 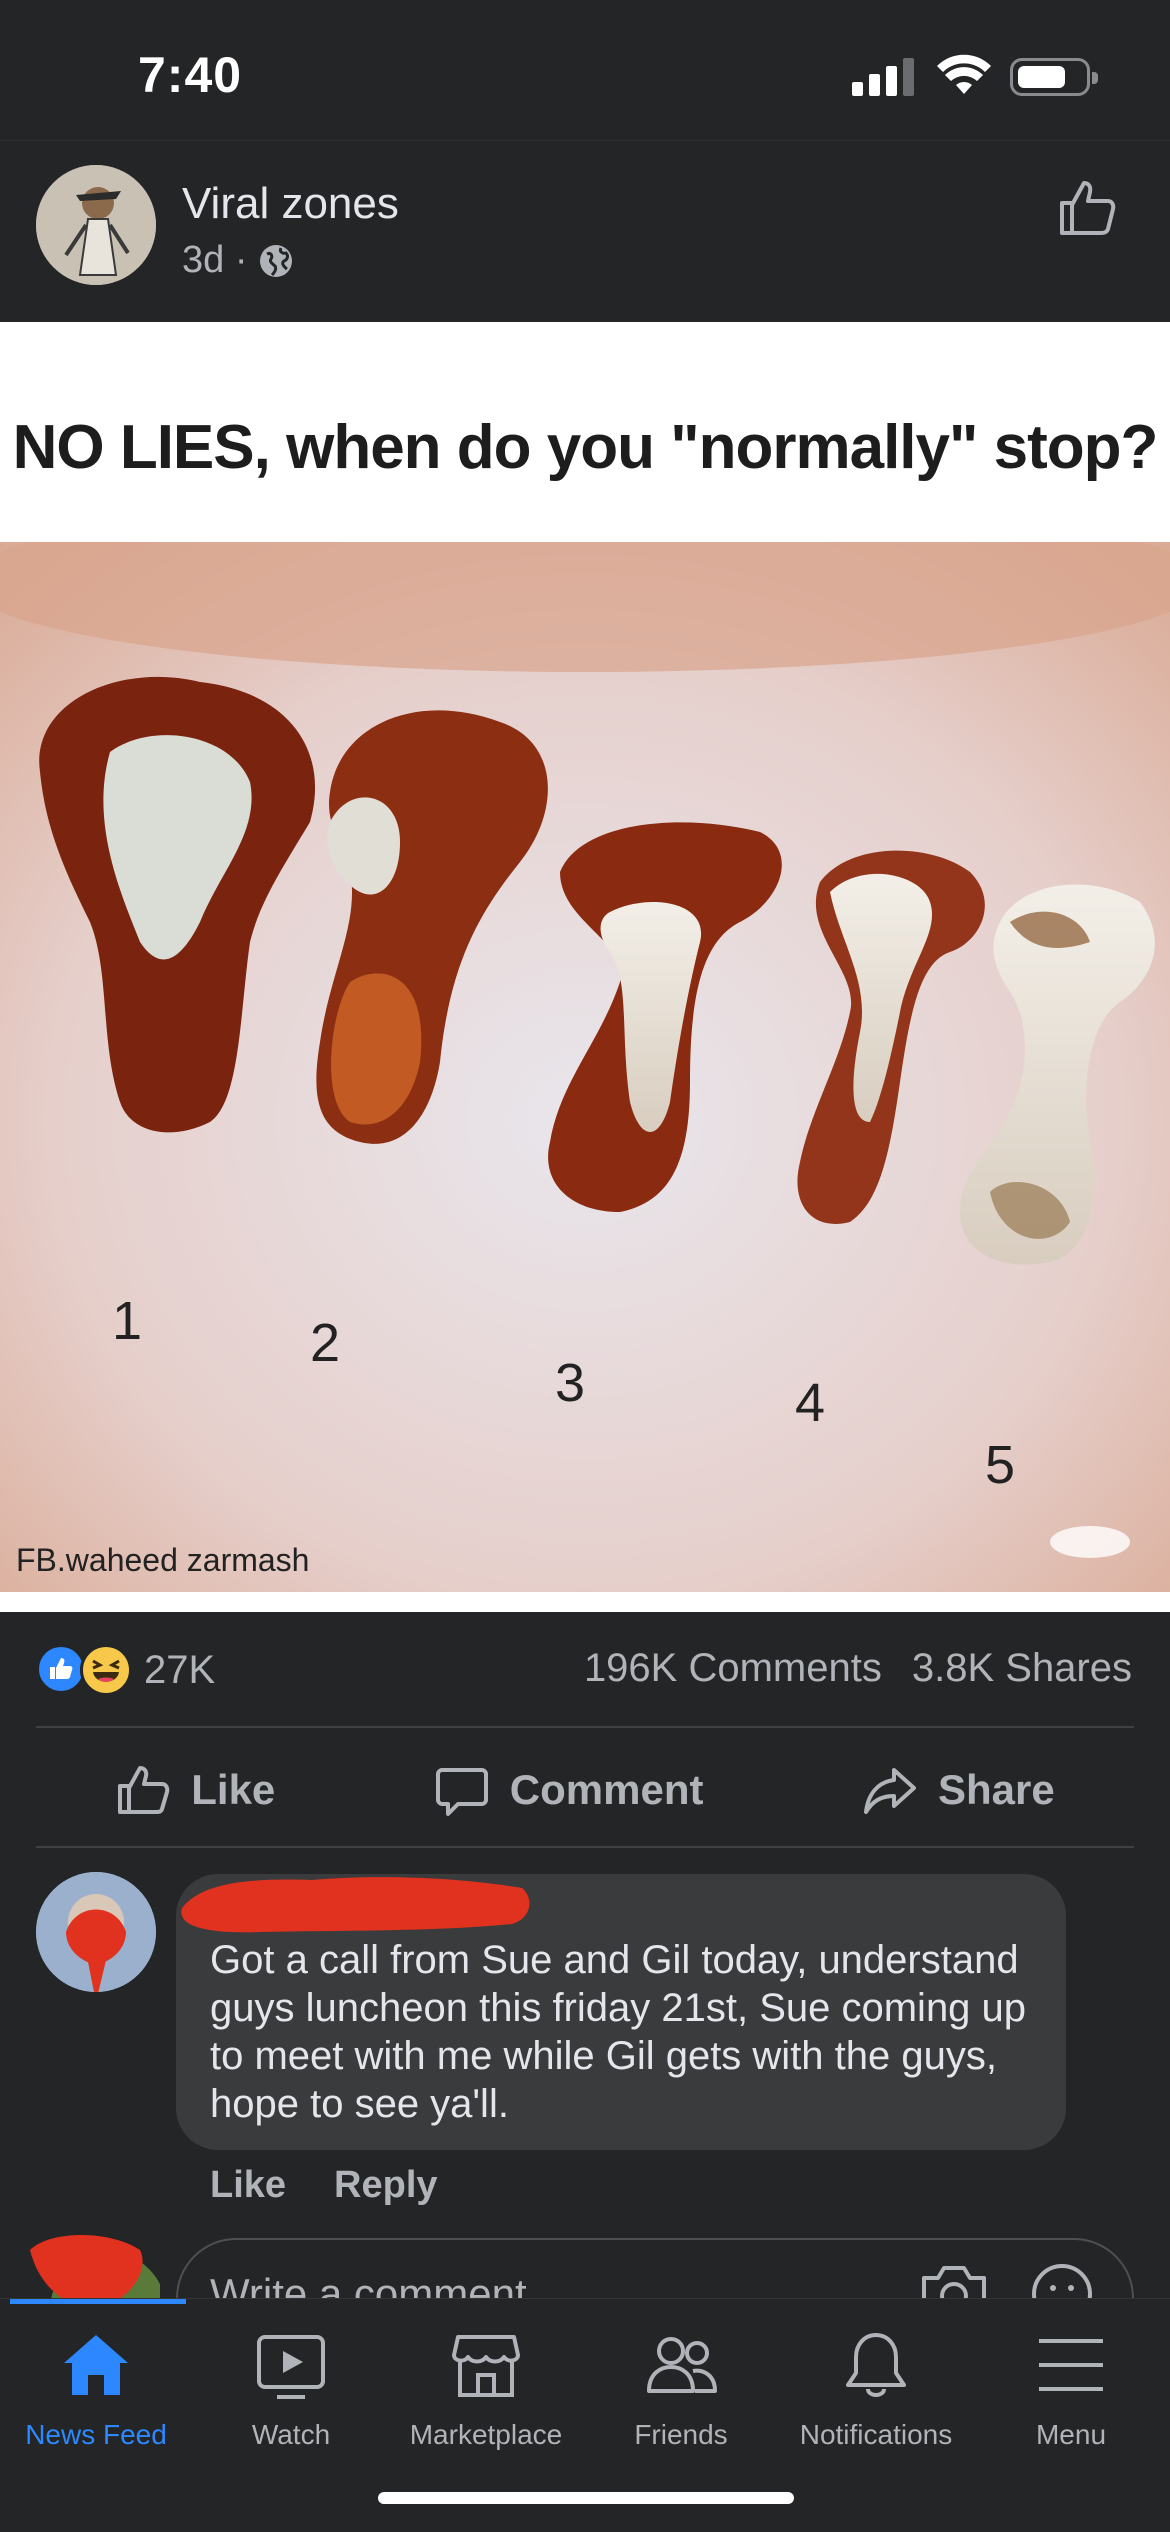 What do you see at coordinates (96, 225) in the screenshot?
I see `page-avatar` at bounding box center [96, 225].